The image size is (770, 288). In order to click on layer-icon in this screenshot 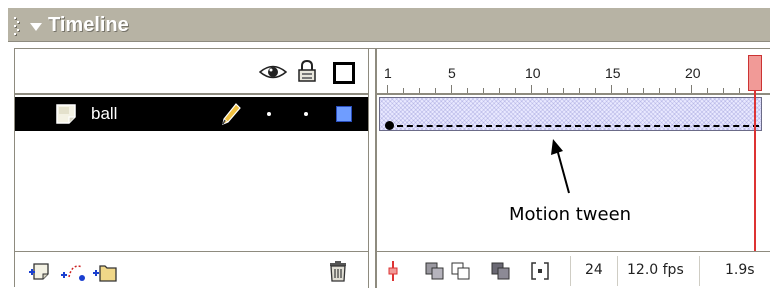, I will do `click(66, 114)`.